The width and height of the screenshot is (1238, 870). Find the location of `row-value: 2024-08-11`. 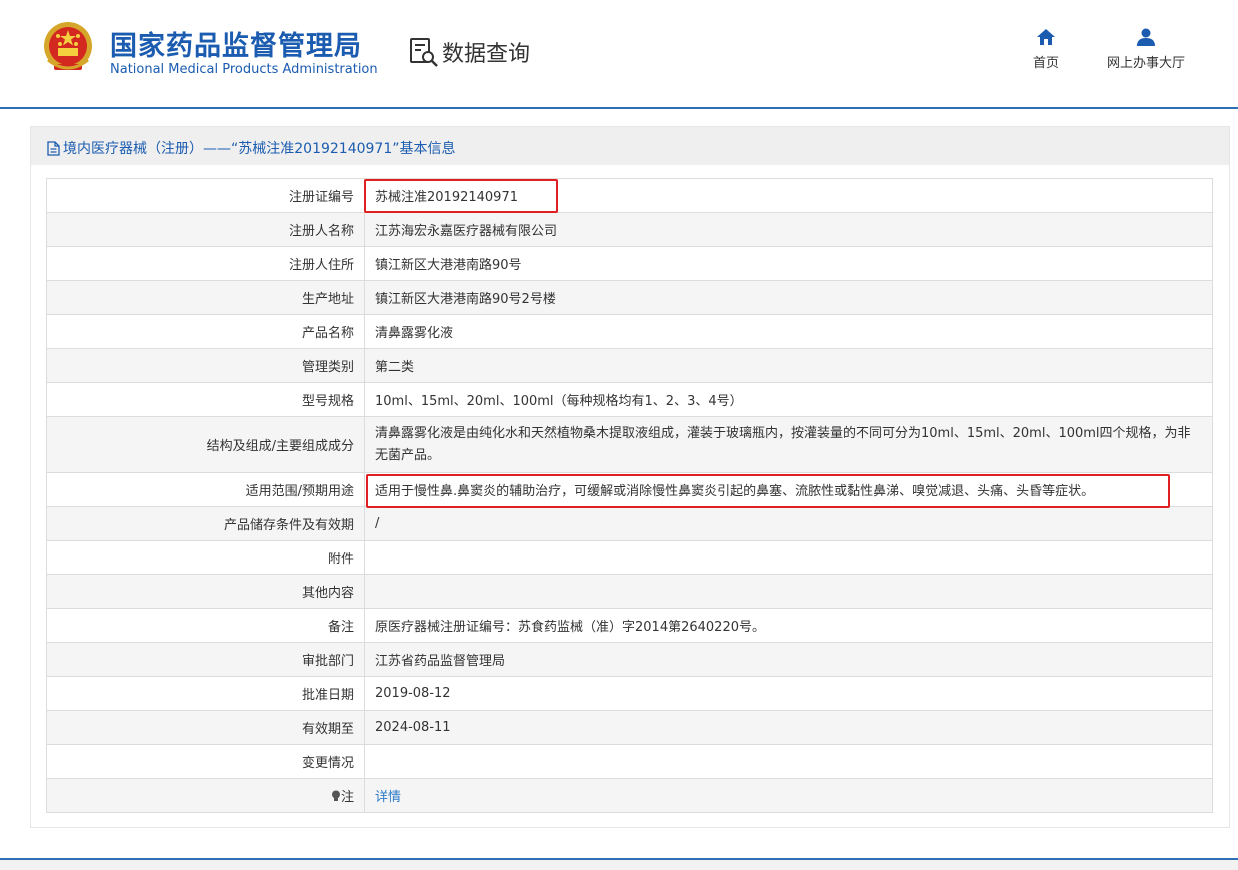

row-value: 2024-08-11 is located at coordinates (788, 727).